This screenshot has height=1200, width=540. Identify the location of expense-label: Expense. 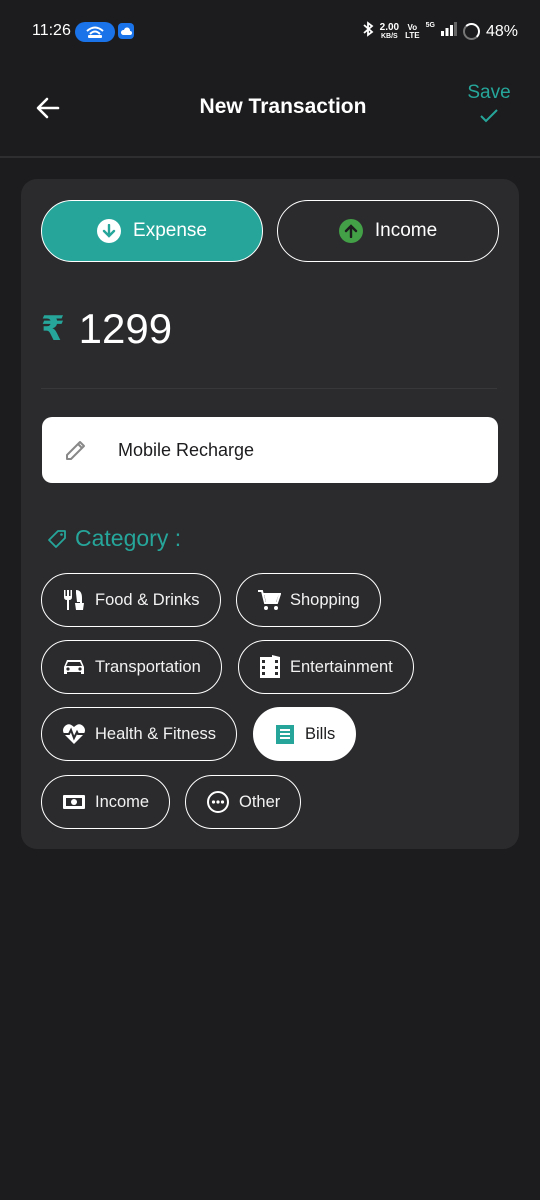
(170, 230).